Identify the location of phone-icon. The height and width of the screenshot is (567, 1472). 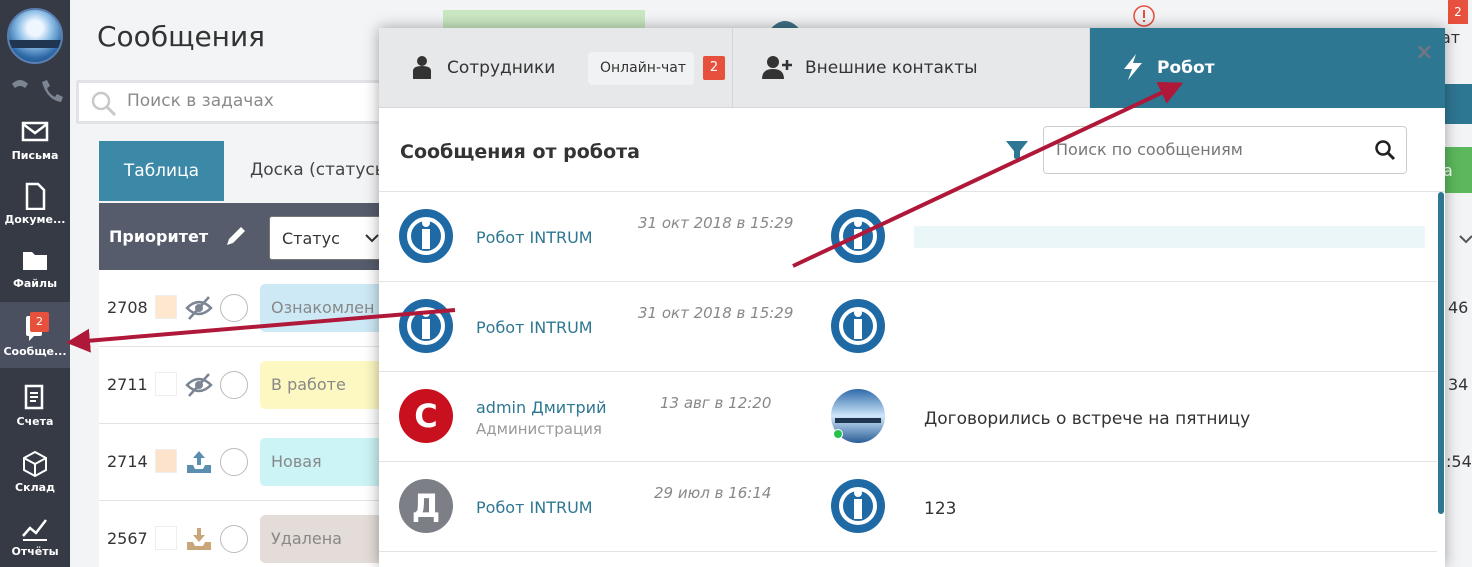
(35, 91).